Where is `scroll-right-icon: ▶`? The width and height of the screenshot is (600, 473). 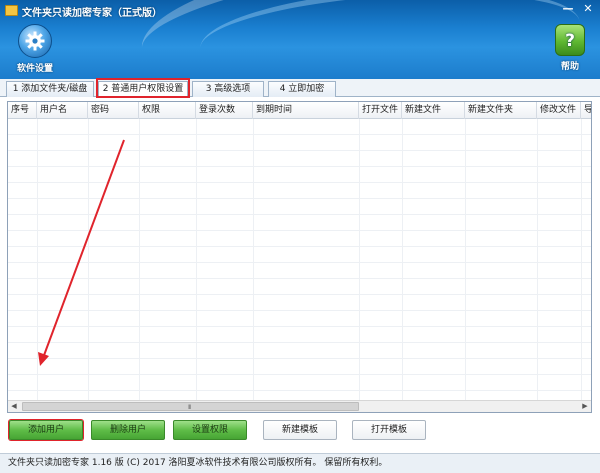
scroll-right-icon: ▶ is located at coordinates (585, 406).